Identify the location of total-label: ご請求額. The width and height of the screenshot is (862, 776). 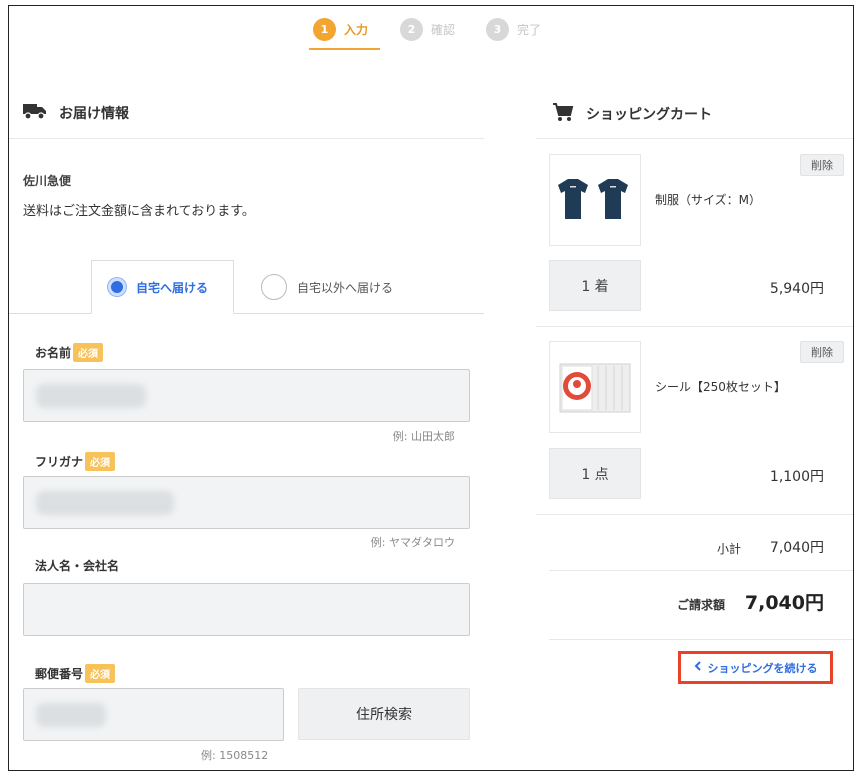
(701, 605).